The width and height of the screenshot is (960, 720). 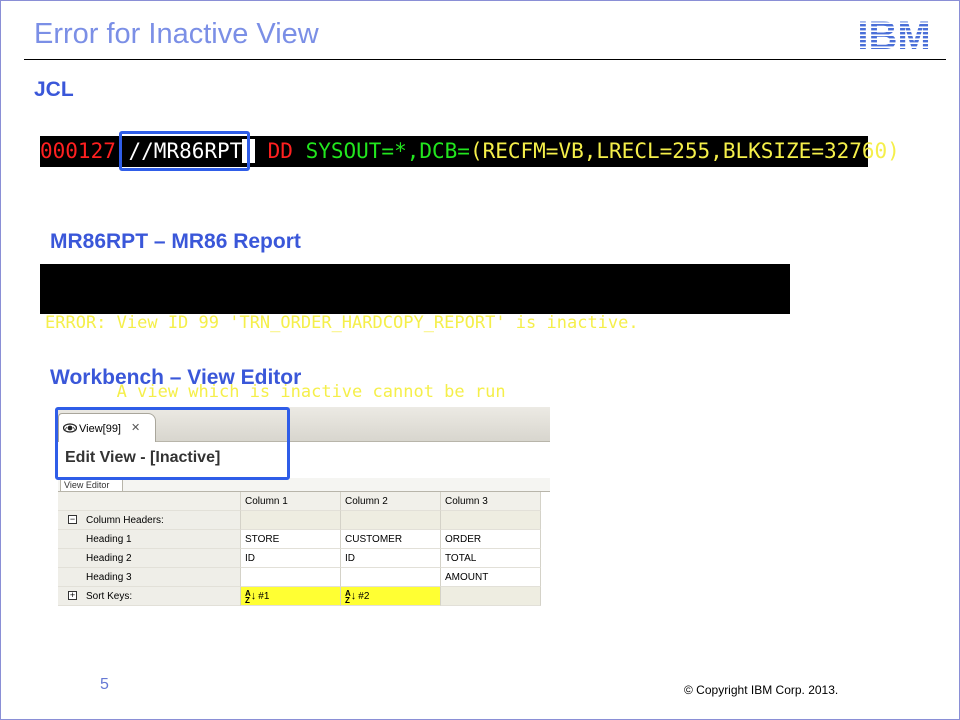 I want to click on grid-row-sort-keys: + Sort Keys: A Z↓ #1 A Z↓ #2, so click(x=304, y=596).